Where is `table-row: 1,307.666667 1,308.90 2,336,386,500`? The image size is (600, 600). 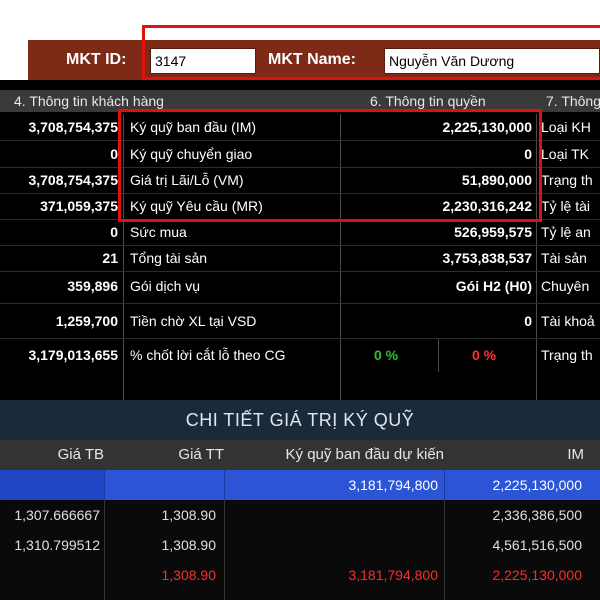 table-row: 1,307.666667 1,308.90 2,336,386,500 is located at coordinates (300, 515).